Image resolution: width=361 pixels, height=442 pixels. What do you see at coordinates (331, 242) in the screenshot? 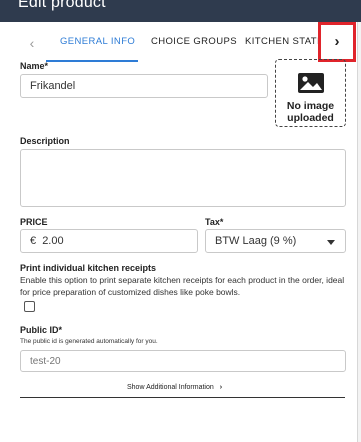
I see `chevron-down-icon` at bounding box center [331, 242].